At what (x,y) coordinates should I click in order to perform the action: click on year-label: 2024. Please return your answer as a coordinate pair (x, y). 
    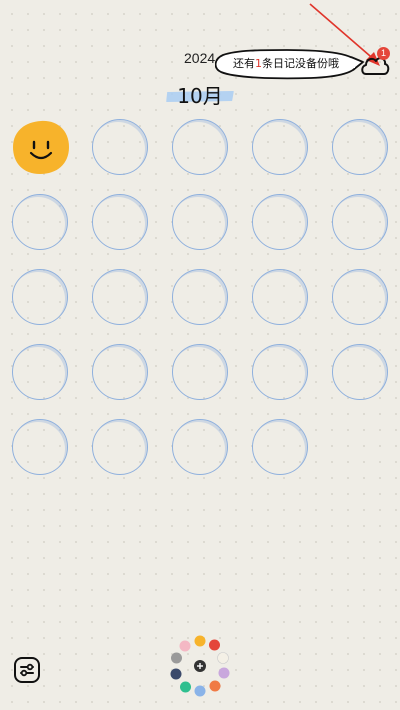
    Looking at the image, I should click on (200, 58).